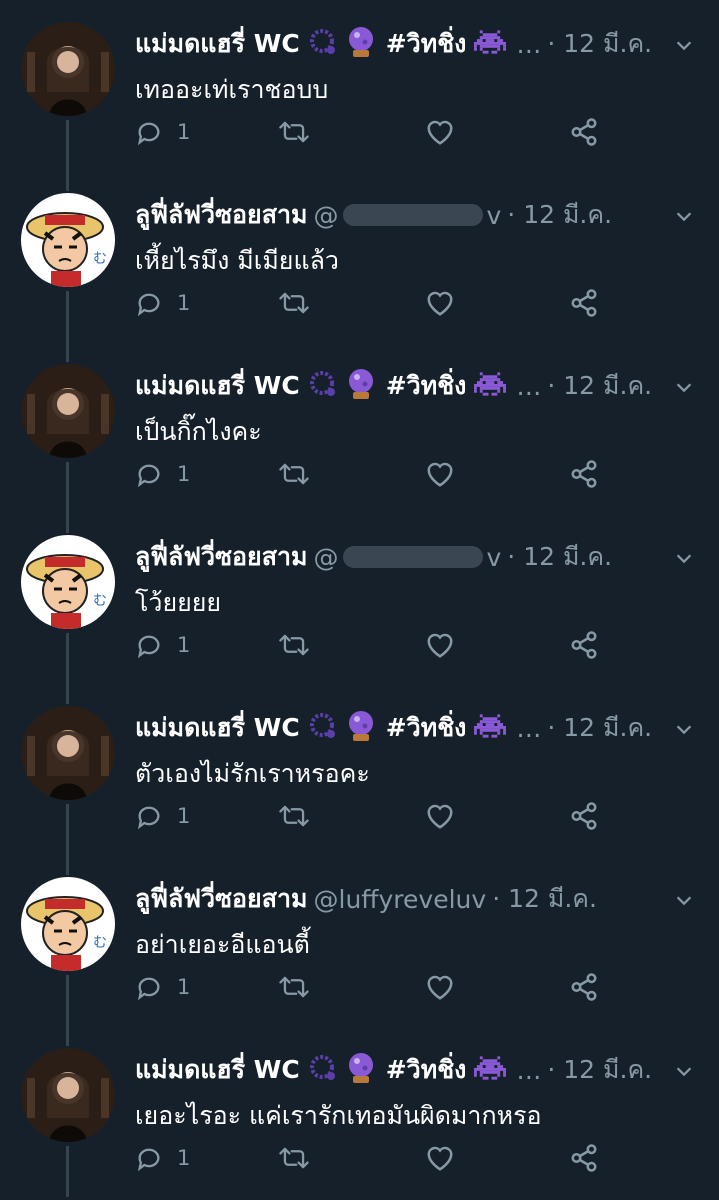 The height and width of the screenshot is (1200, 719). I want to click on tweet-text: อย่าเยอะอีแอนตี้, so click(222, 944).